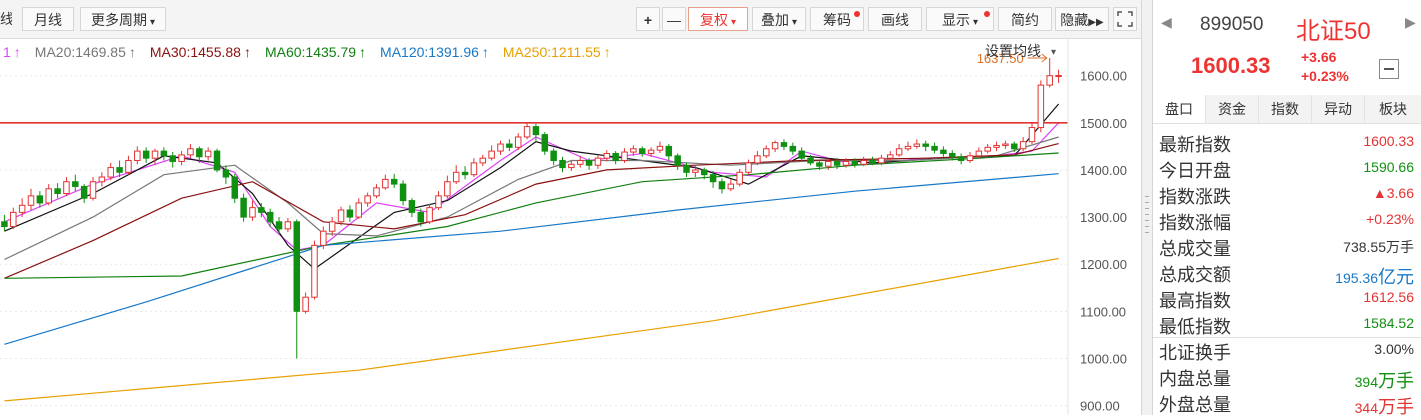 The width and height of the screenshot is (1421, 420). What do you see at coordinates (1393, 109) in the screenshot?
I see `tab-sector: 板块` at bounding box center [1393, 109].